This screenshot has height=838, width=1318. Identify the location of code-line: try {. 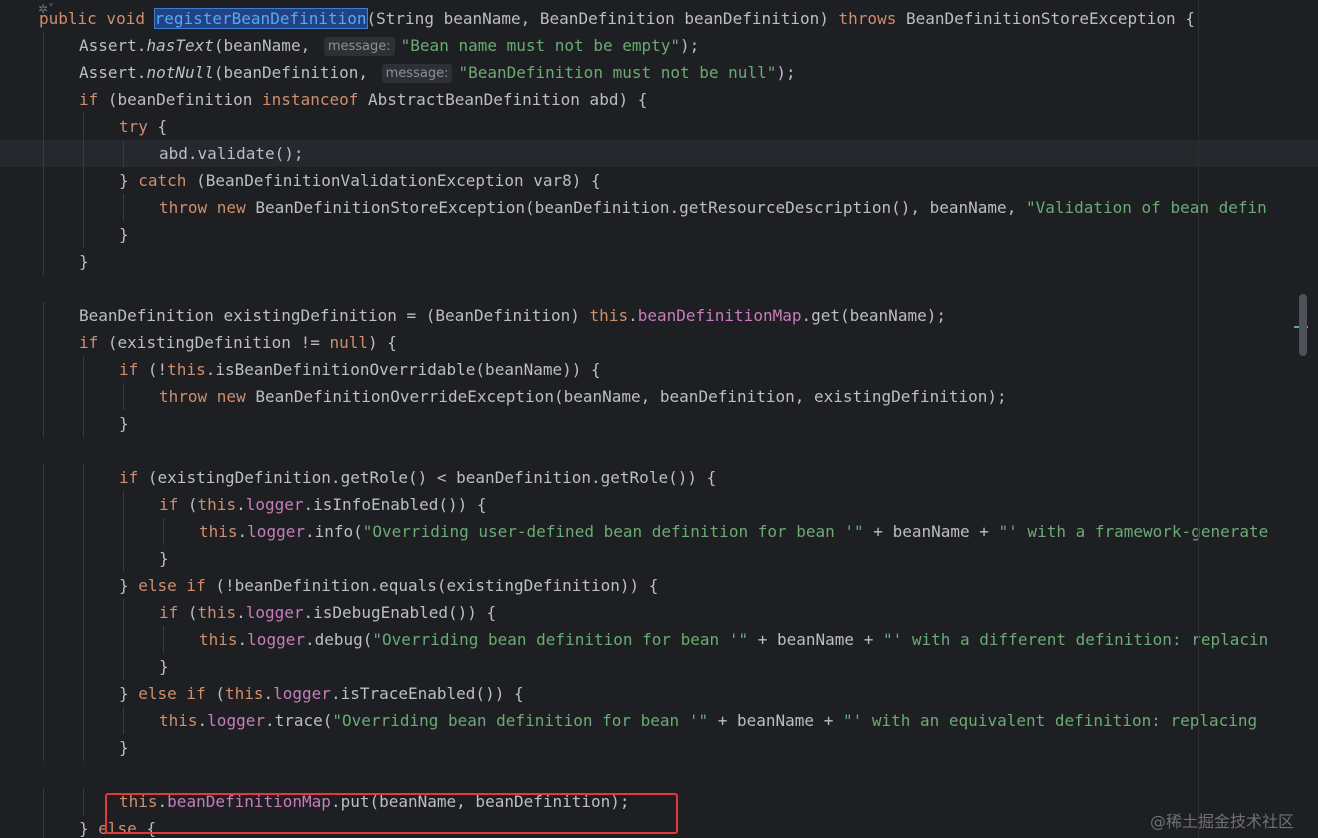
(659, 126).